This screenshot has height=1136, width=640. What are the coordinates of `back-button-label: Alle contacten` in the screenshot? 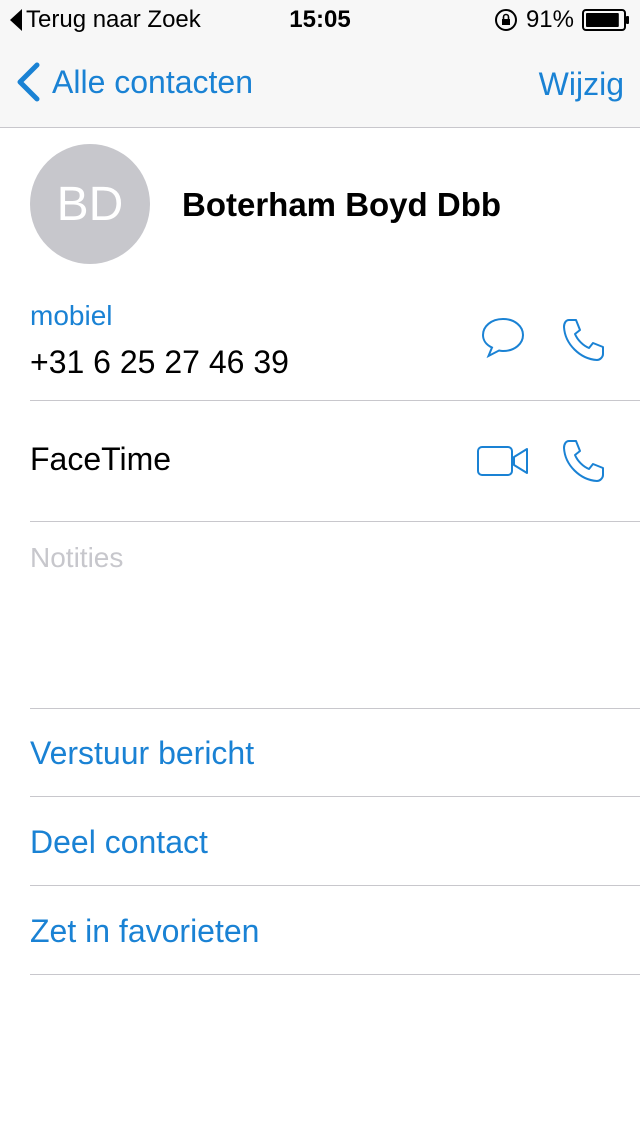 It's located at (153, 81).